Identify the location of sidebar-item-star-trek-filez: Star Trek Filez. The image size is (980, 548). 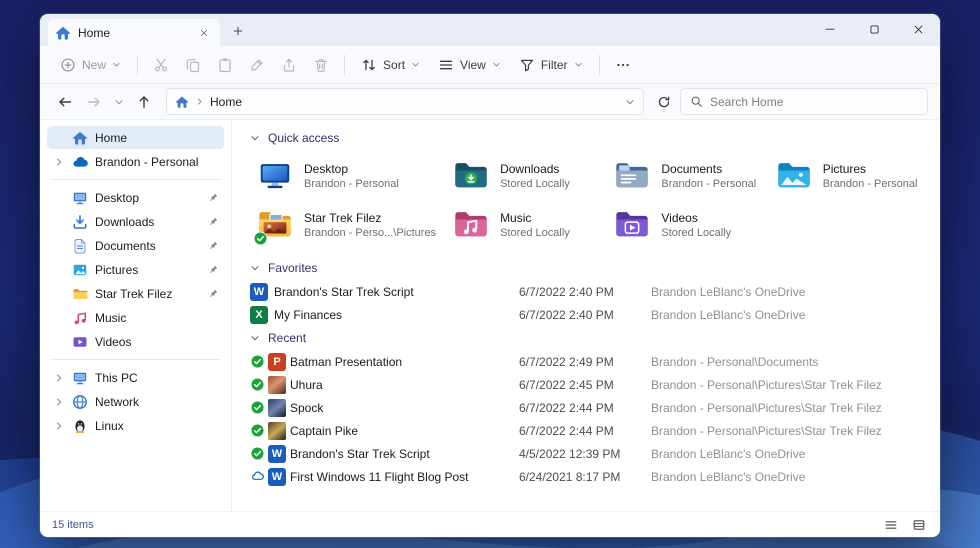
(135, 293).